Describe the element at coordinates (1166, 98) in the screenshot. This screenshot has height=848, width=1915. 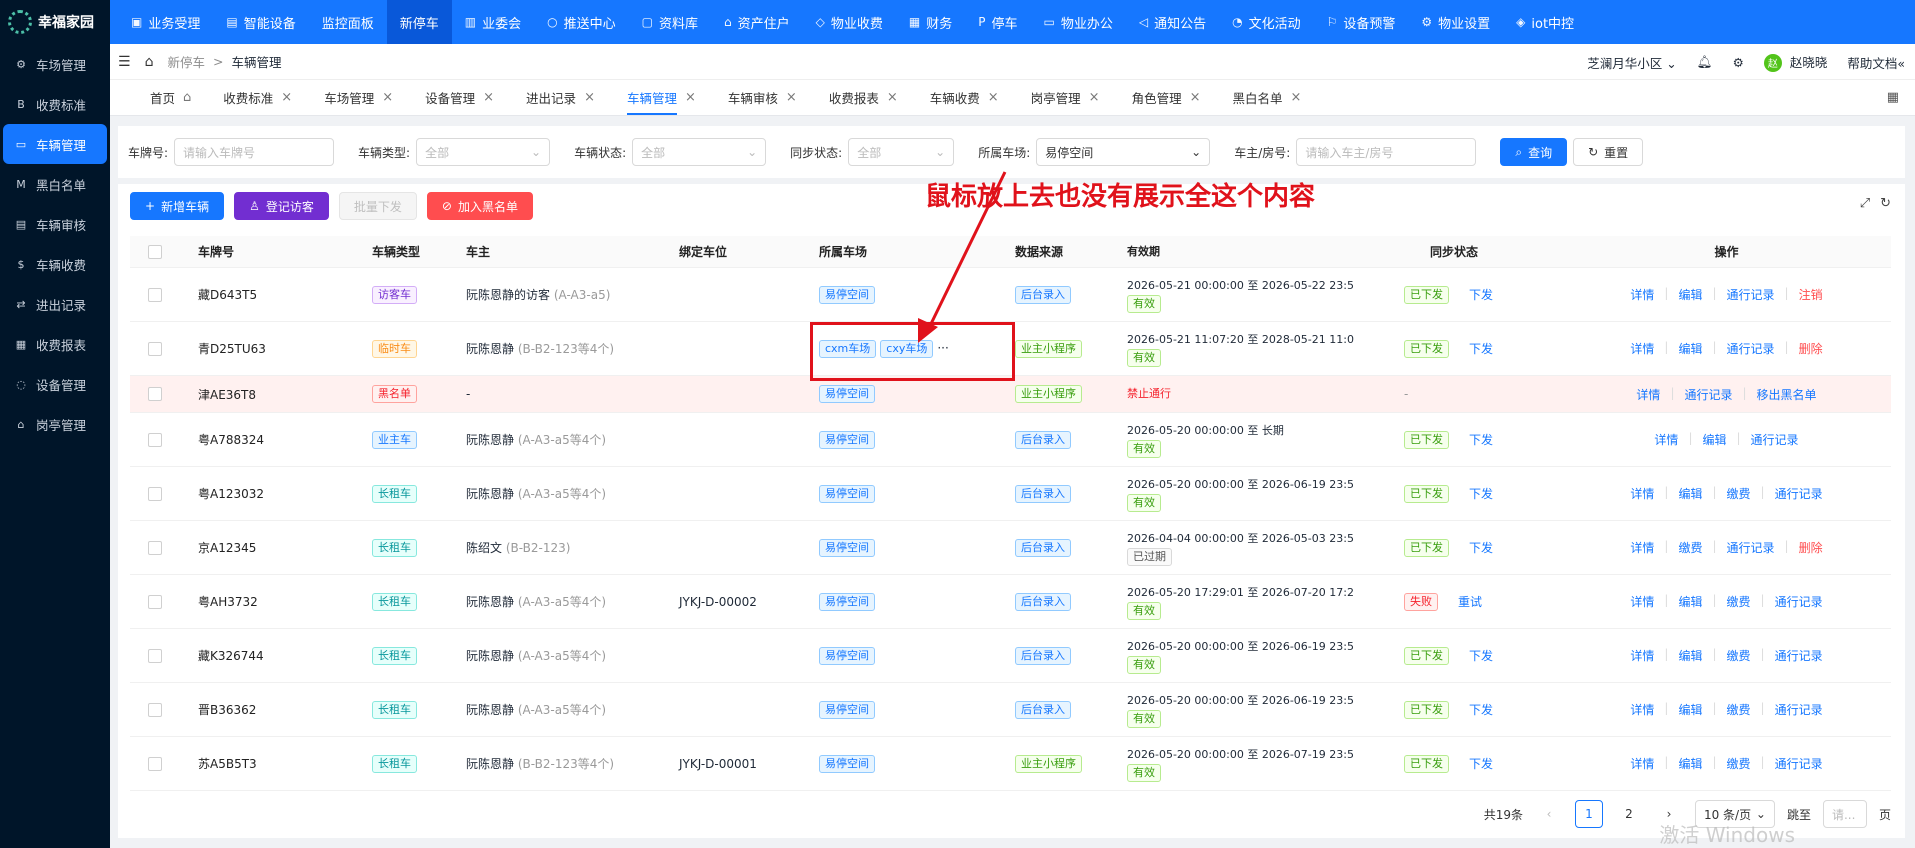
I see `tab-10: 角色管理 ×` at that location.